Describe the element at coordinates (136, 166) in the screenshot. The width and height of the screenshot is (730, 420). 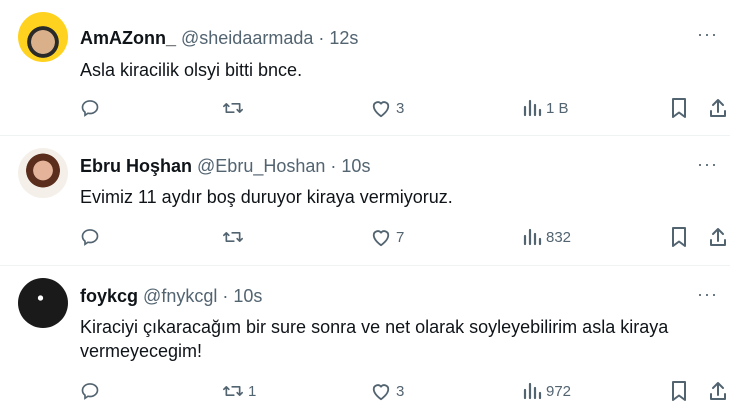
I see `author-name: Ebru Hoşhan` at that location.